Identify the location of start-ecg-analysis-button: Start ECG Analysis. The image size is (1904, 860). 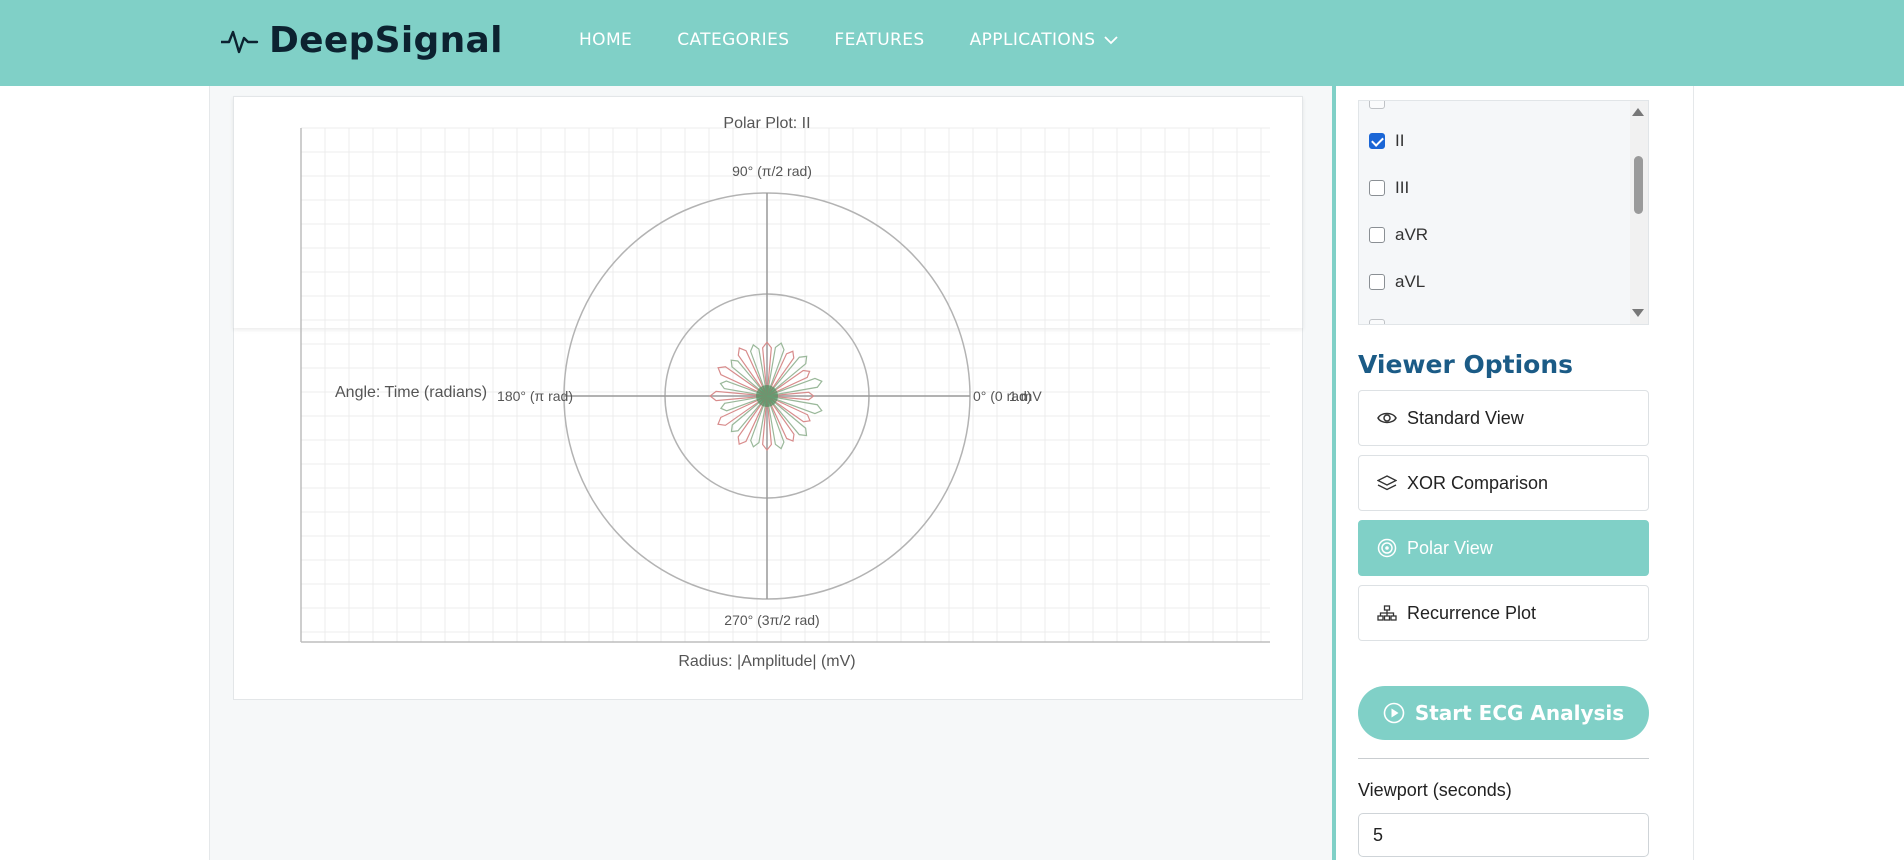
(1503, 713).